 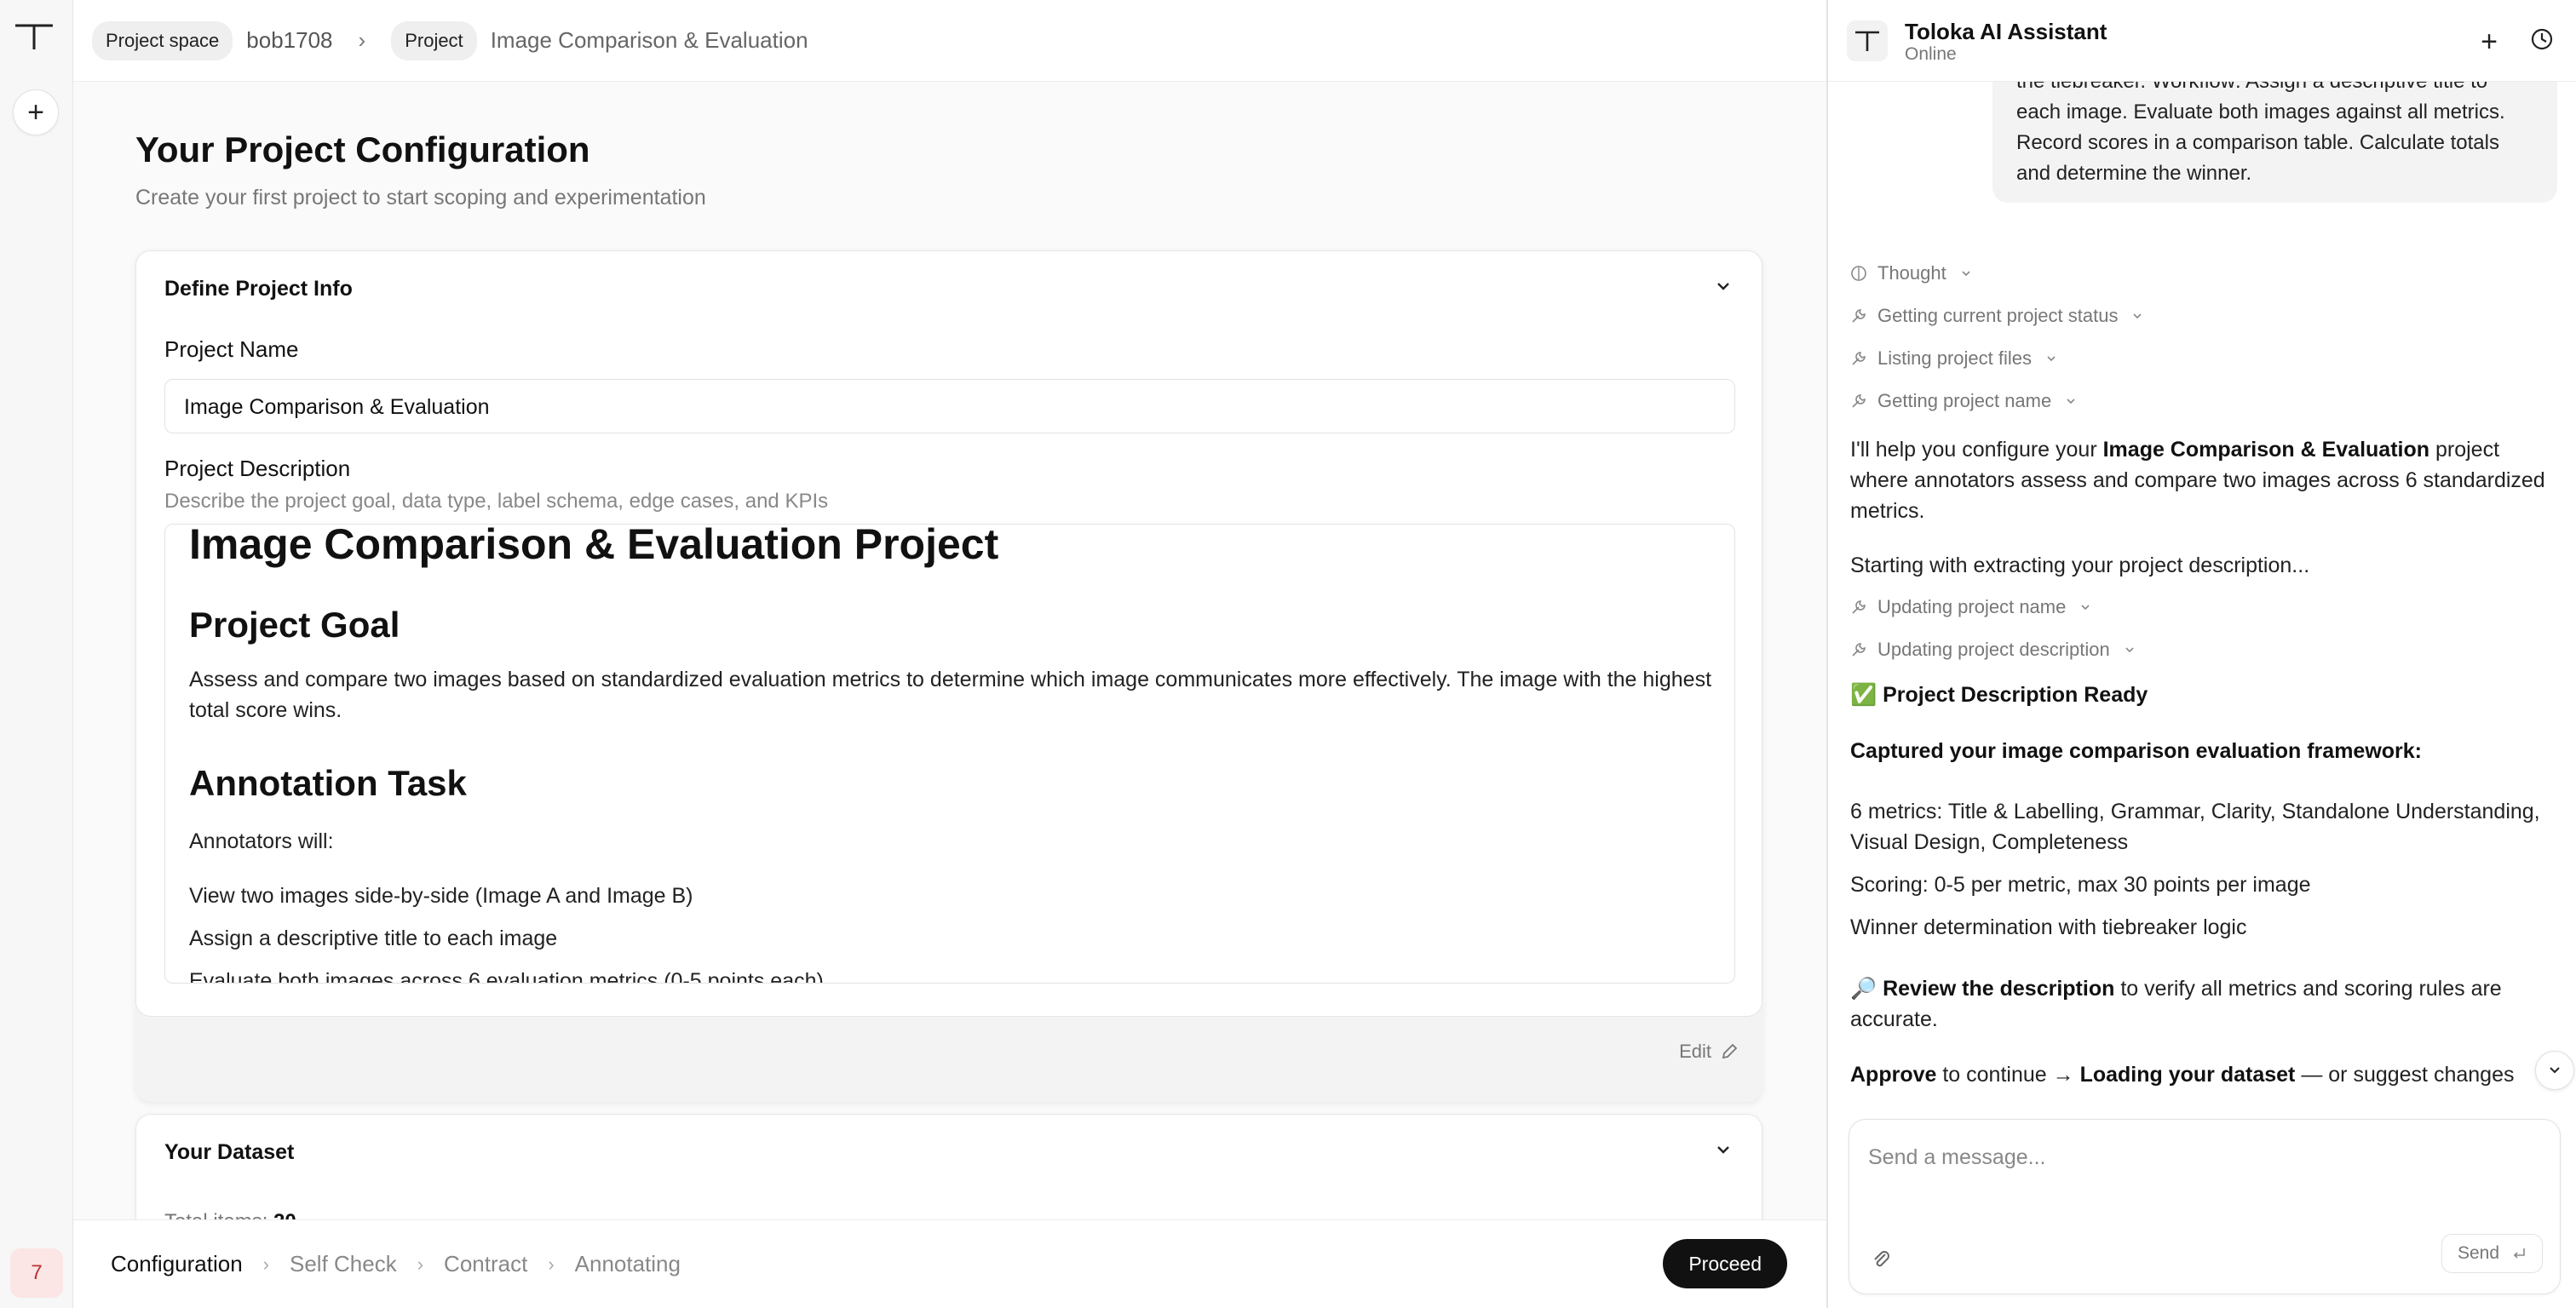 I want to click on assistant-title: Toloka AI Assistant, so click(x=2006, y=32).